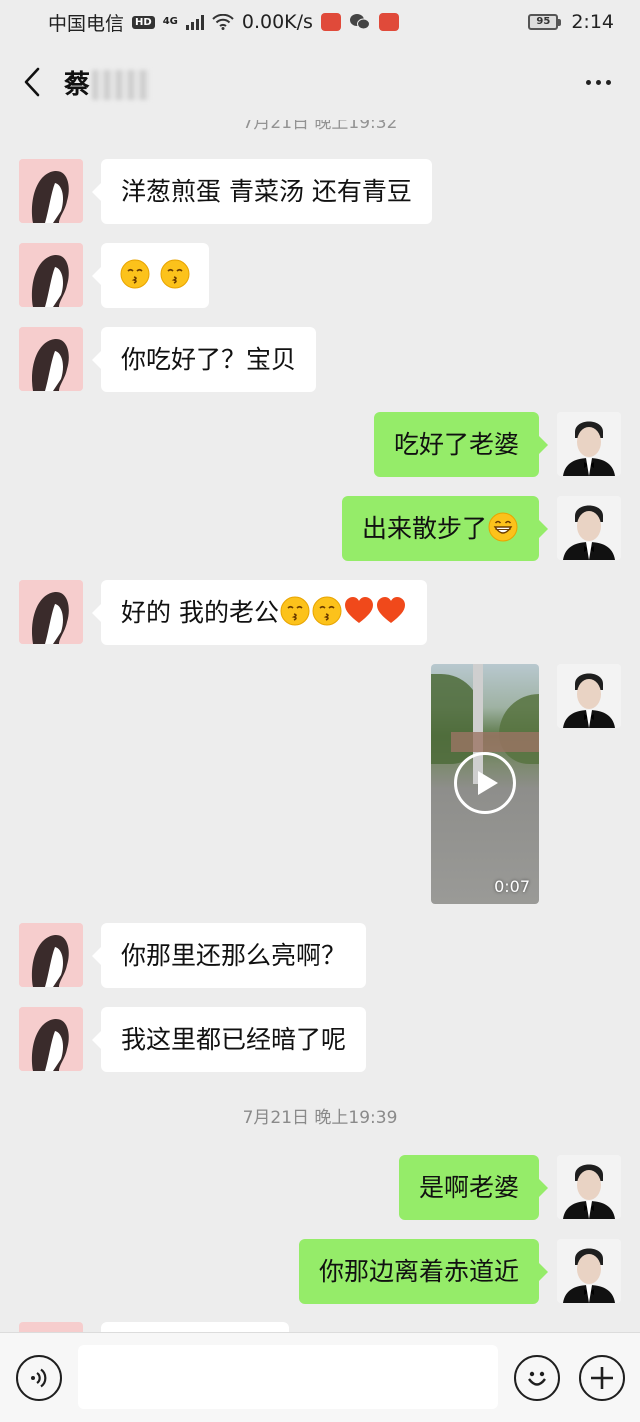  Describe the element at coordinates (77, 84) in the screenshot. I see `contact-name-text: 蔡` at that location.